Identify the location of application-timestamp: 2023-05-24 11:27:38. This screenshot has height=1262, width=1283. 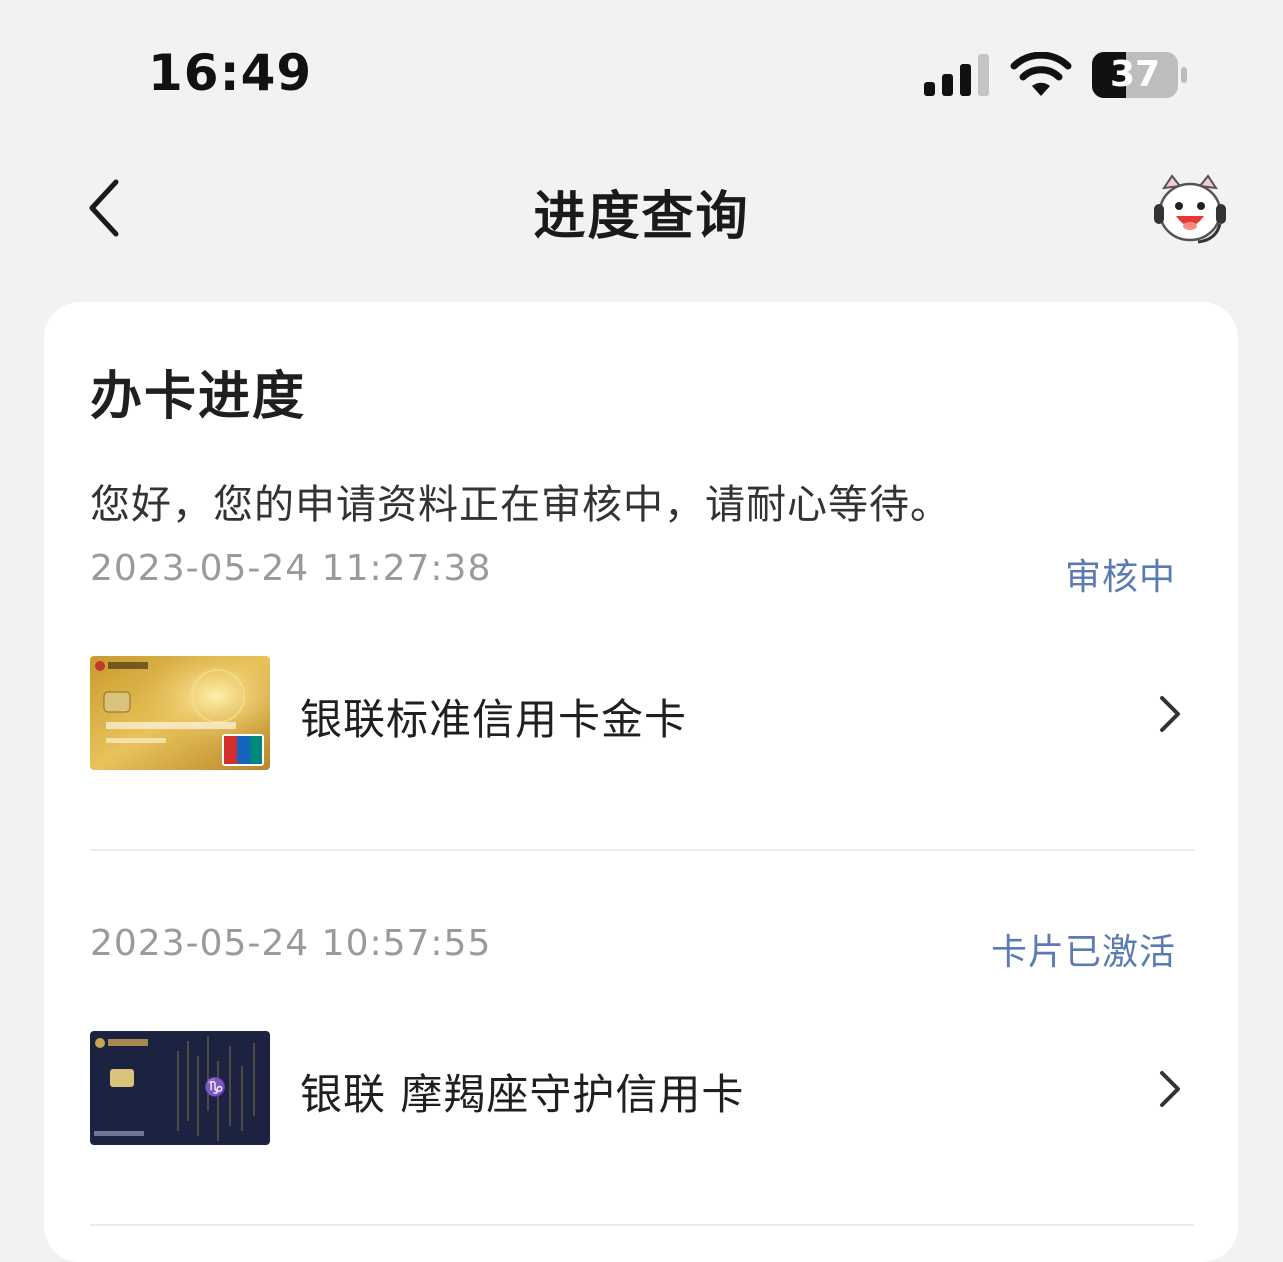
(291, 568).